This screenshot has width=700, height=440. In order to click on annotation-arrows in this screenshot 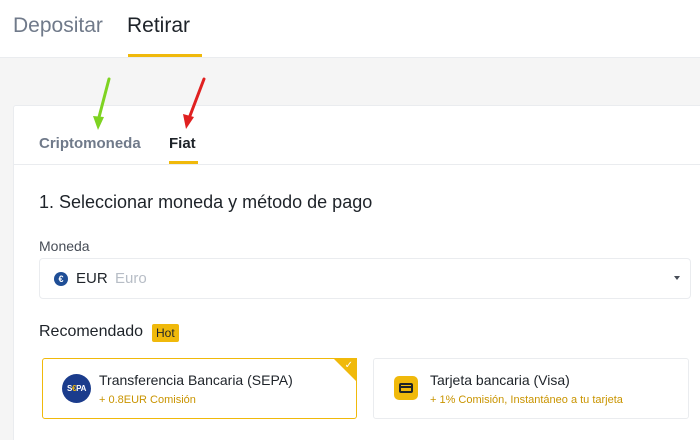, I will do `click(149, 103)`.